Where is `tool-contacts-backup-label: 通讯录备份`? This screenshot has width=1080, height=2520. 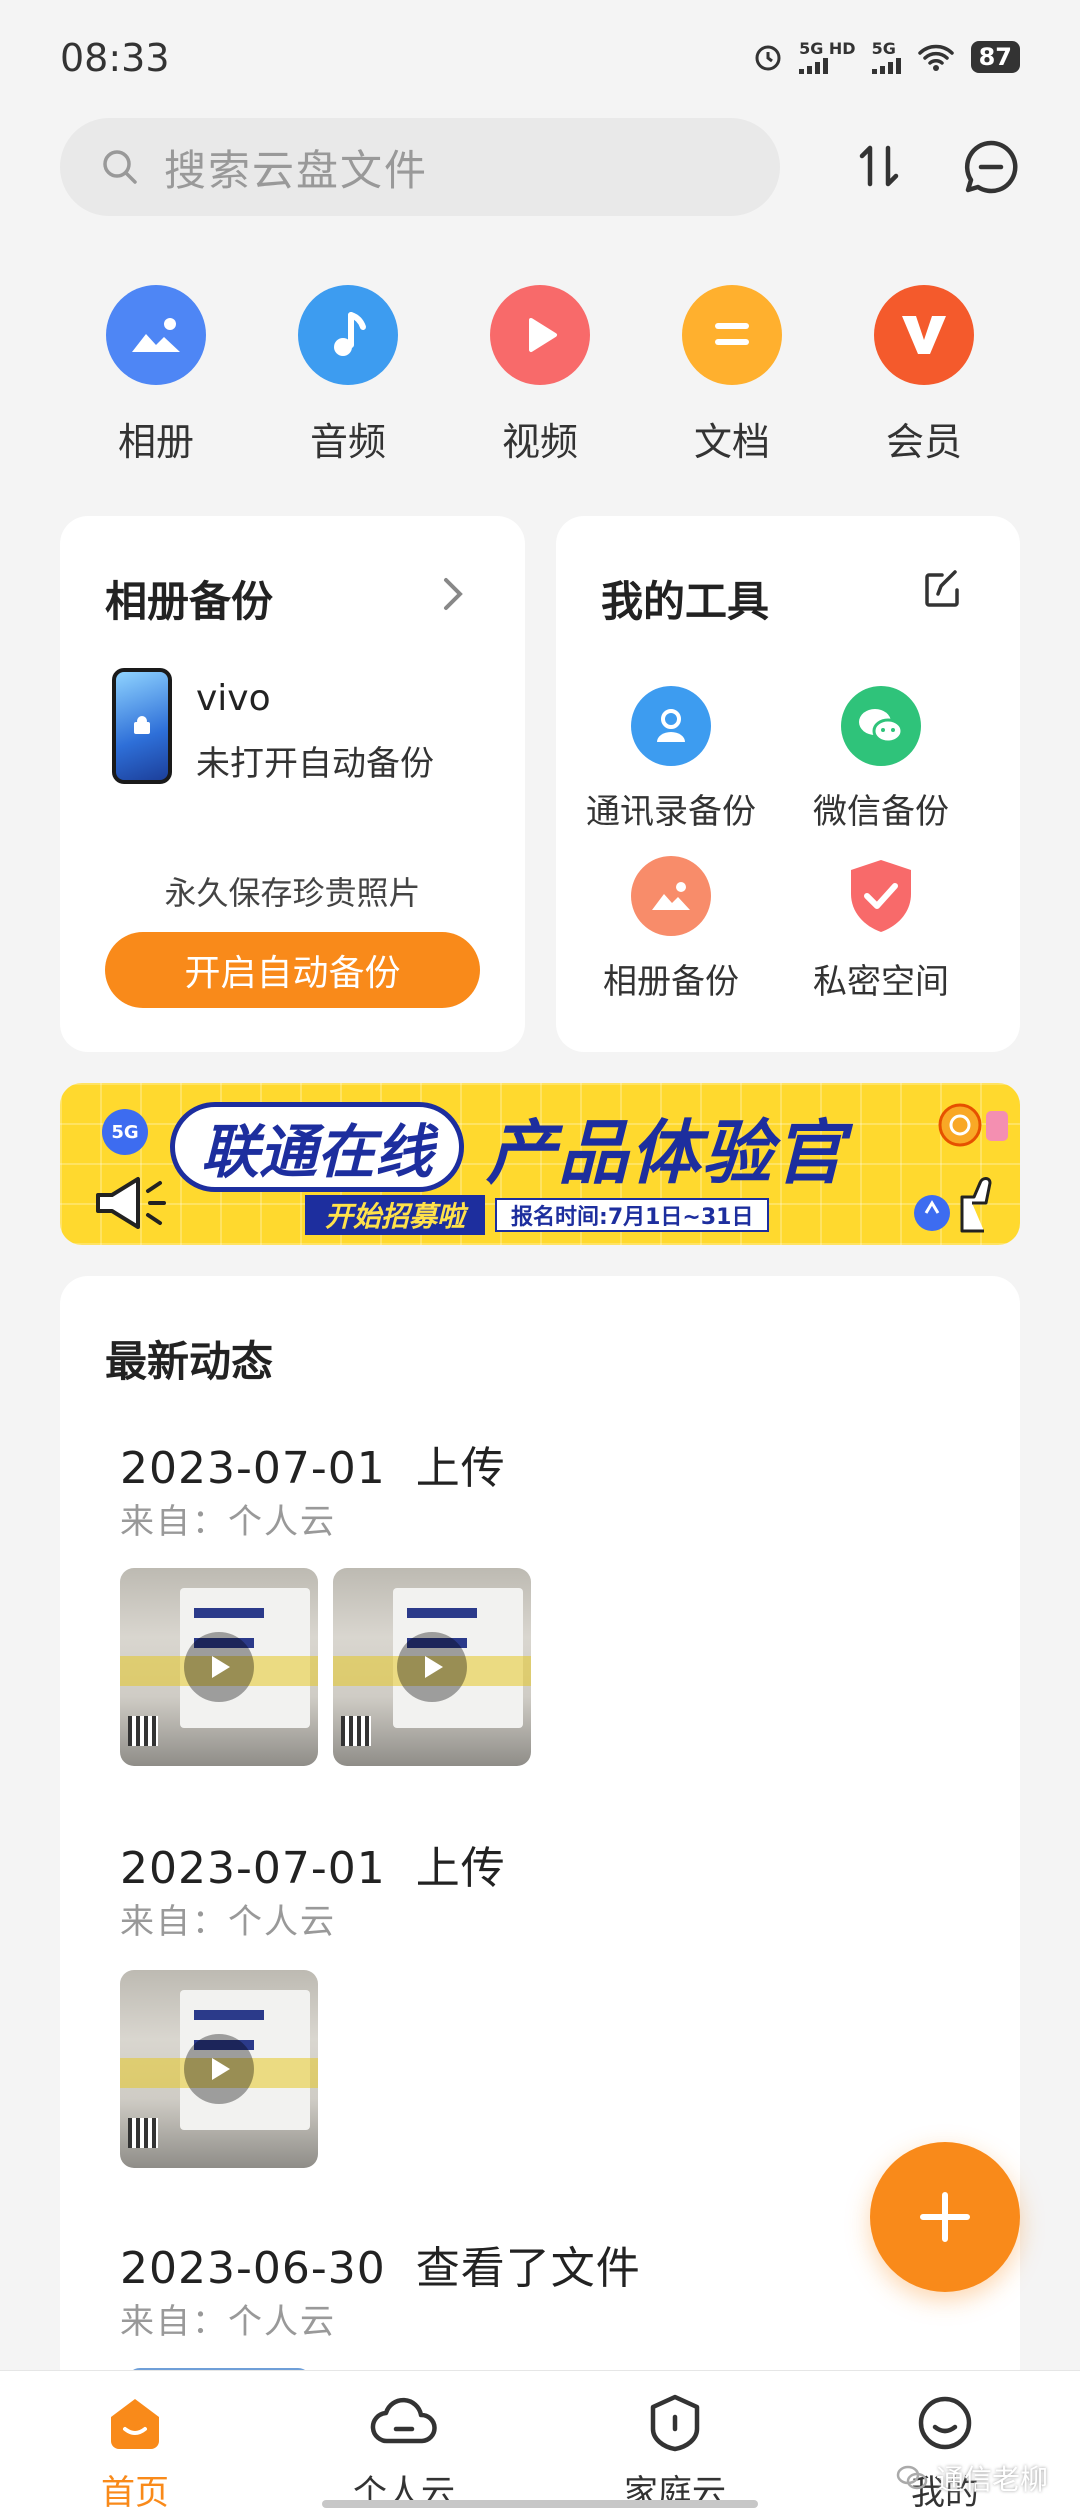 tool-contacts-backup-label: 通讯录备份 is located at coordinates (671, 812).